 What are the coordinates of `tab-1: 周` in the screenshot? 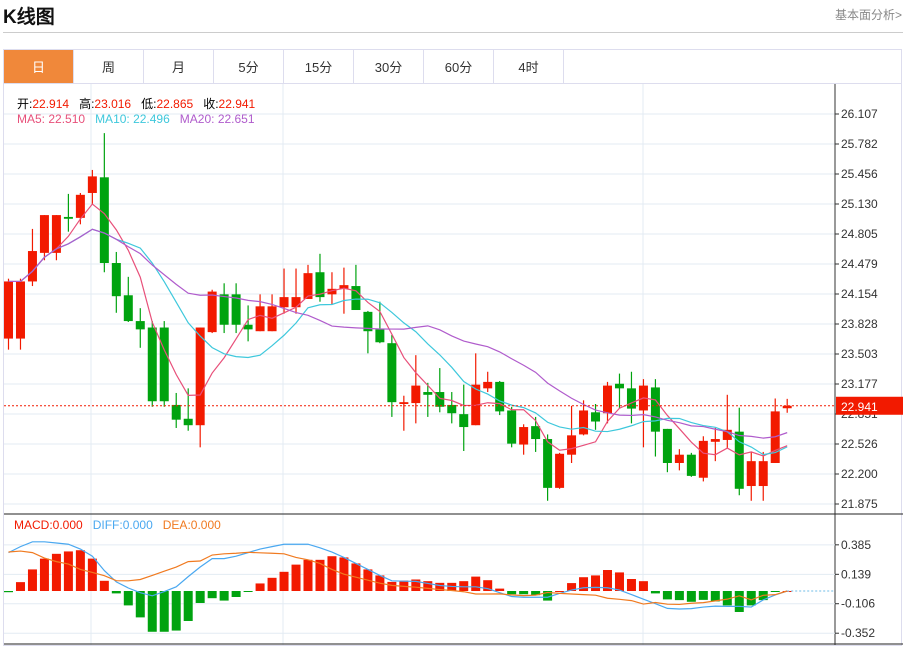 It's located at (109, 66).